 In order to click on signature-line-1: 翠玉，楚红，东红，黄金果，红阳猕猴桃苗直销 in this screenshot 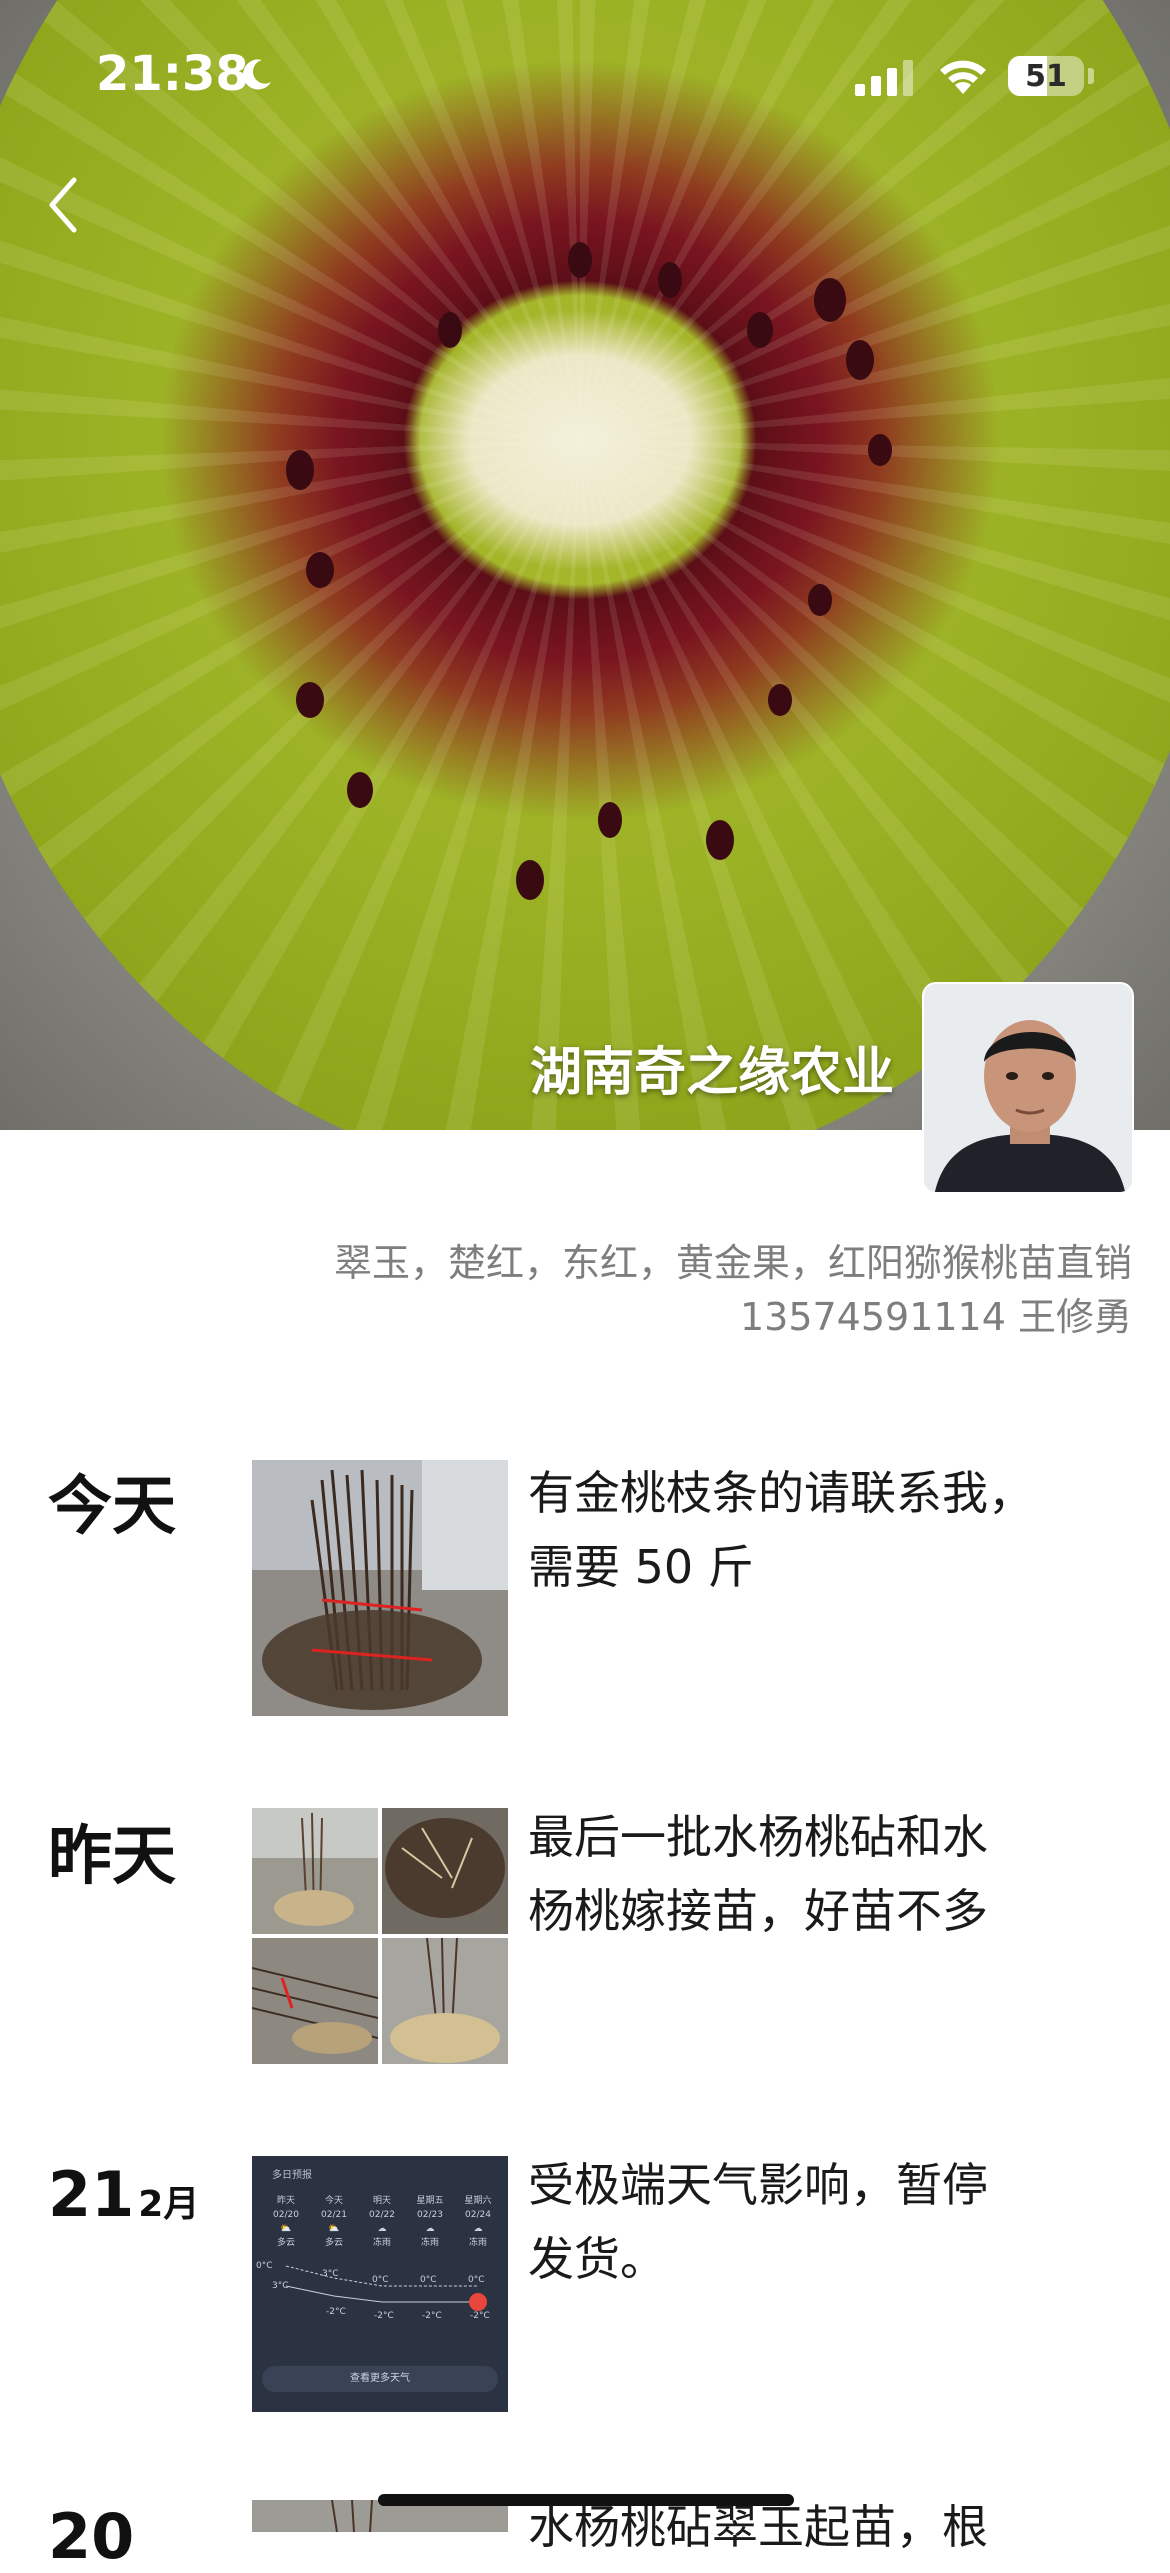, I will do `click(732, 1263)`.